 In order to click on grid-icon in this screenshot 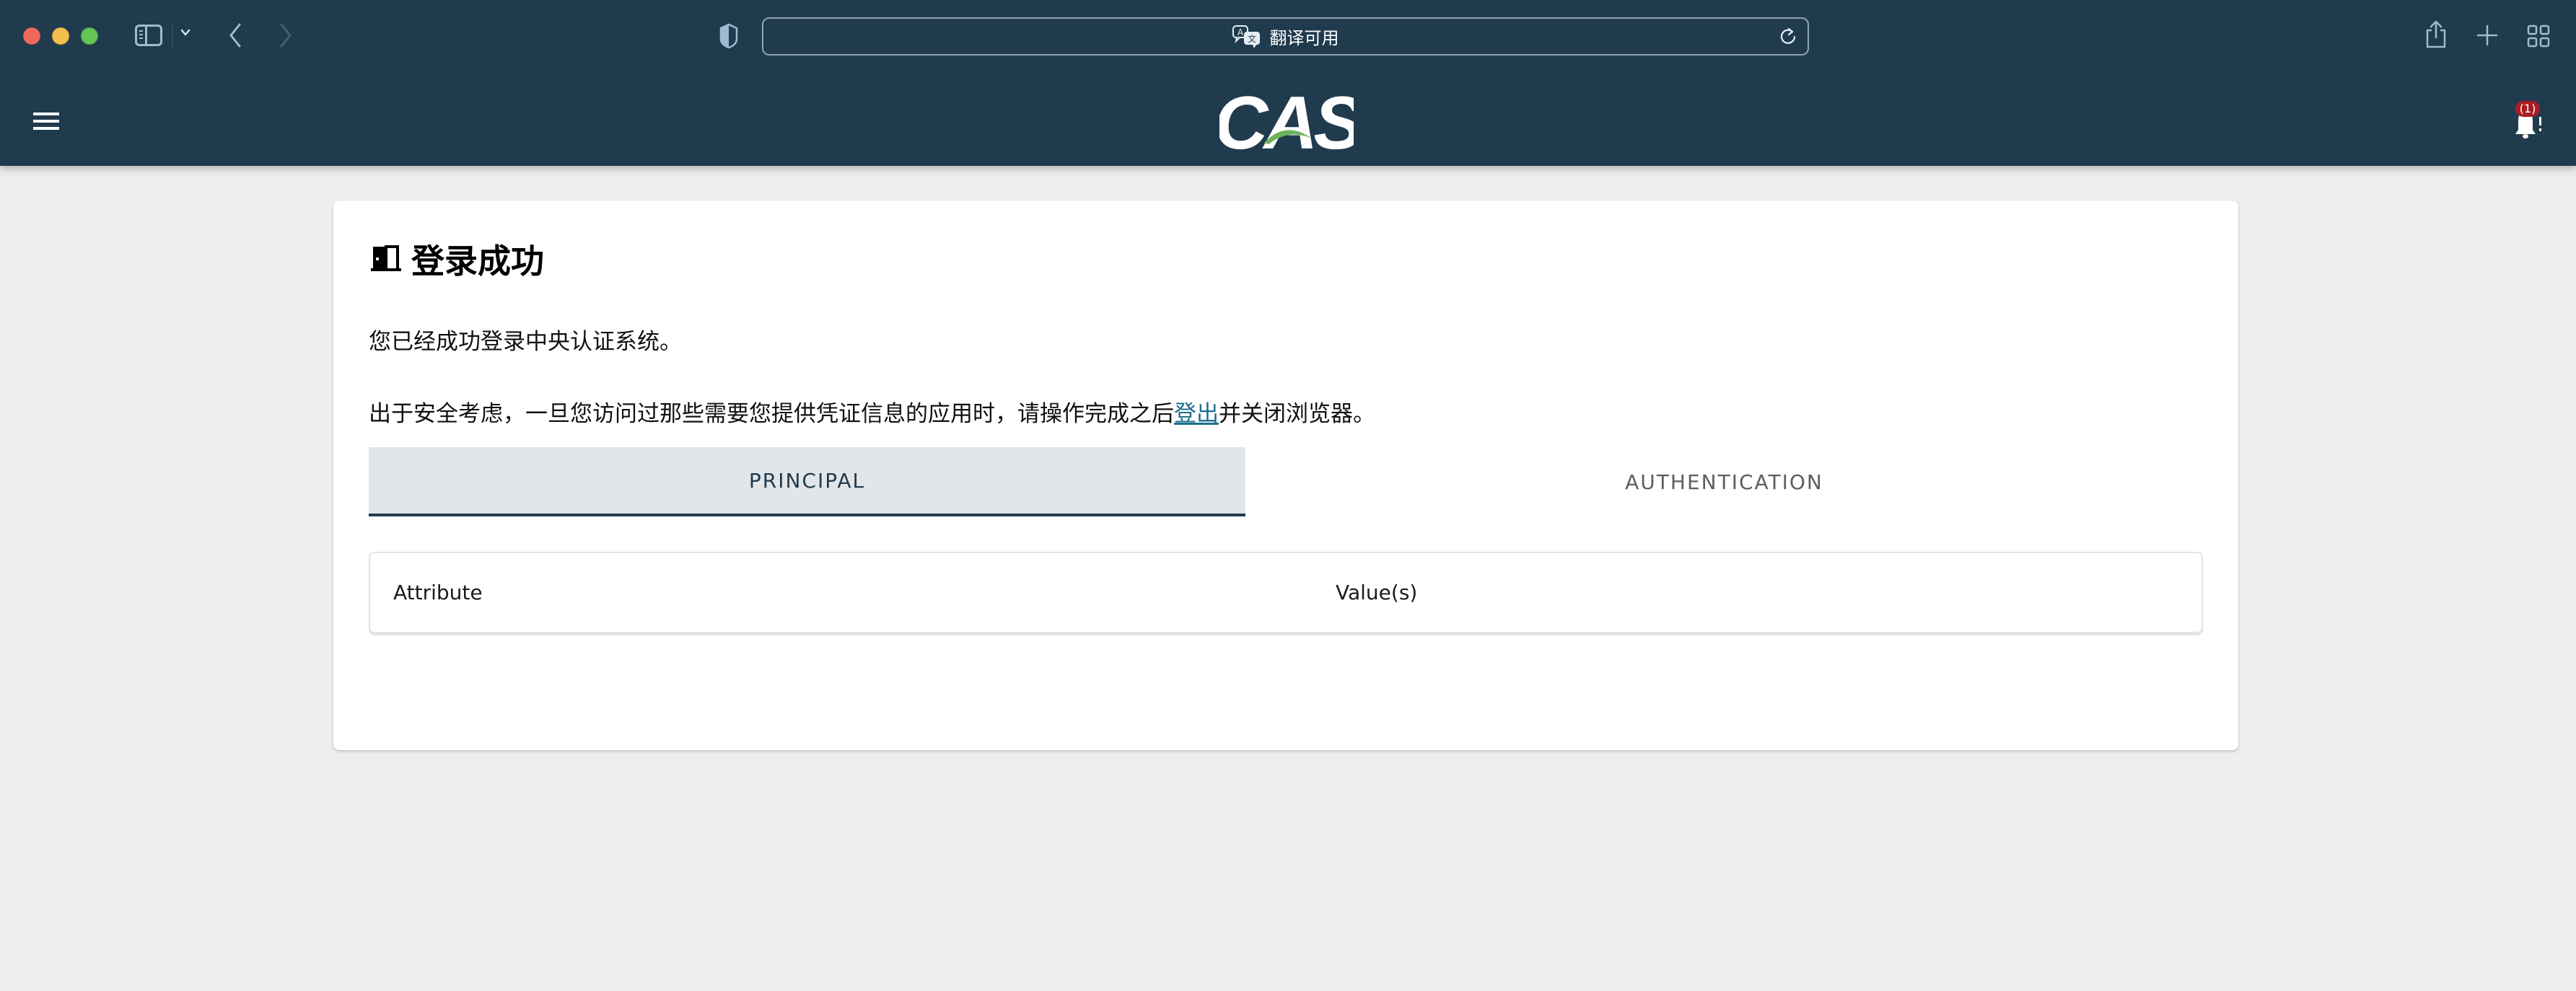, I will do `click(2538, 36)`.